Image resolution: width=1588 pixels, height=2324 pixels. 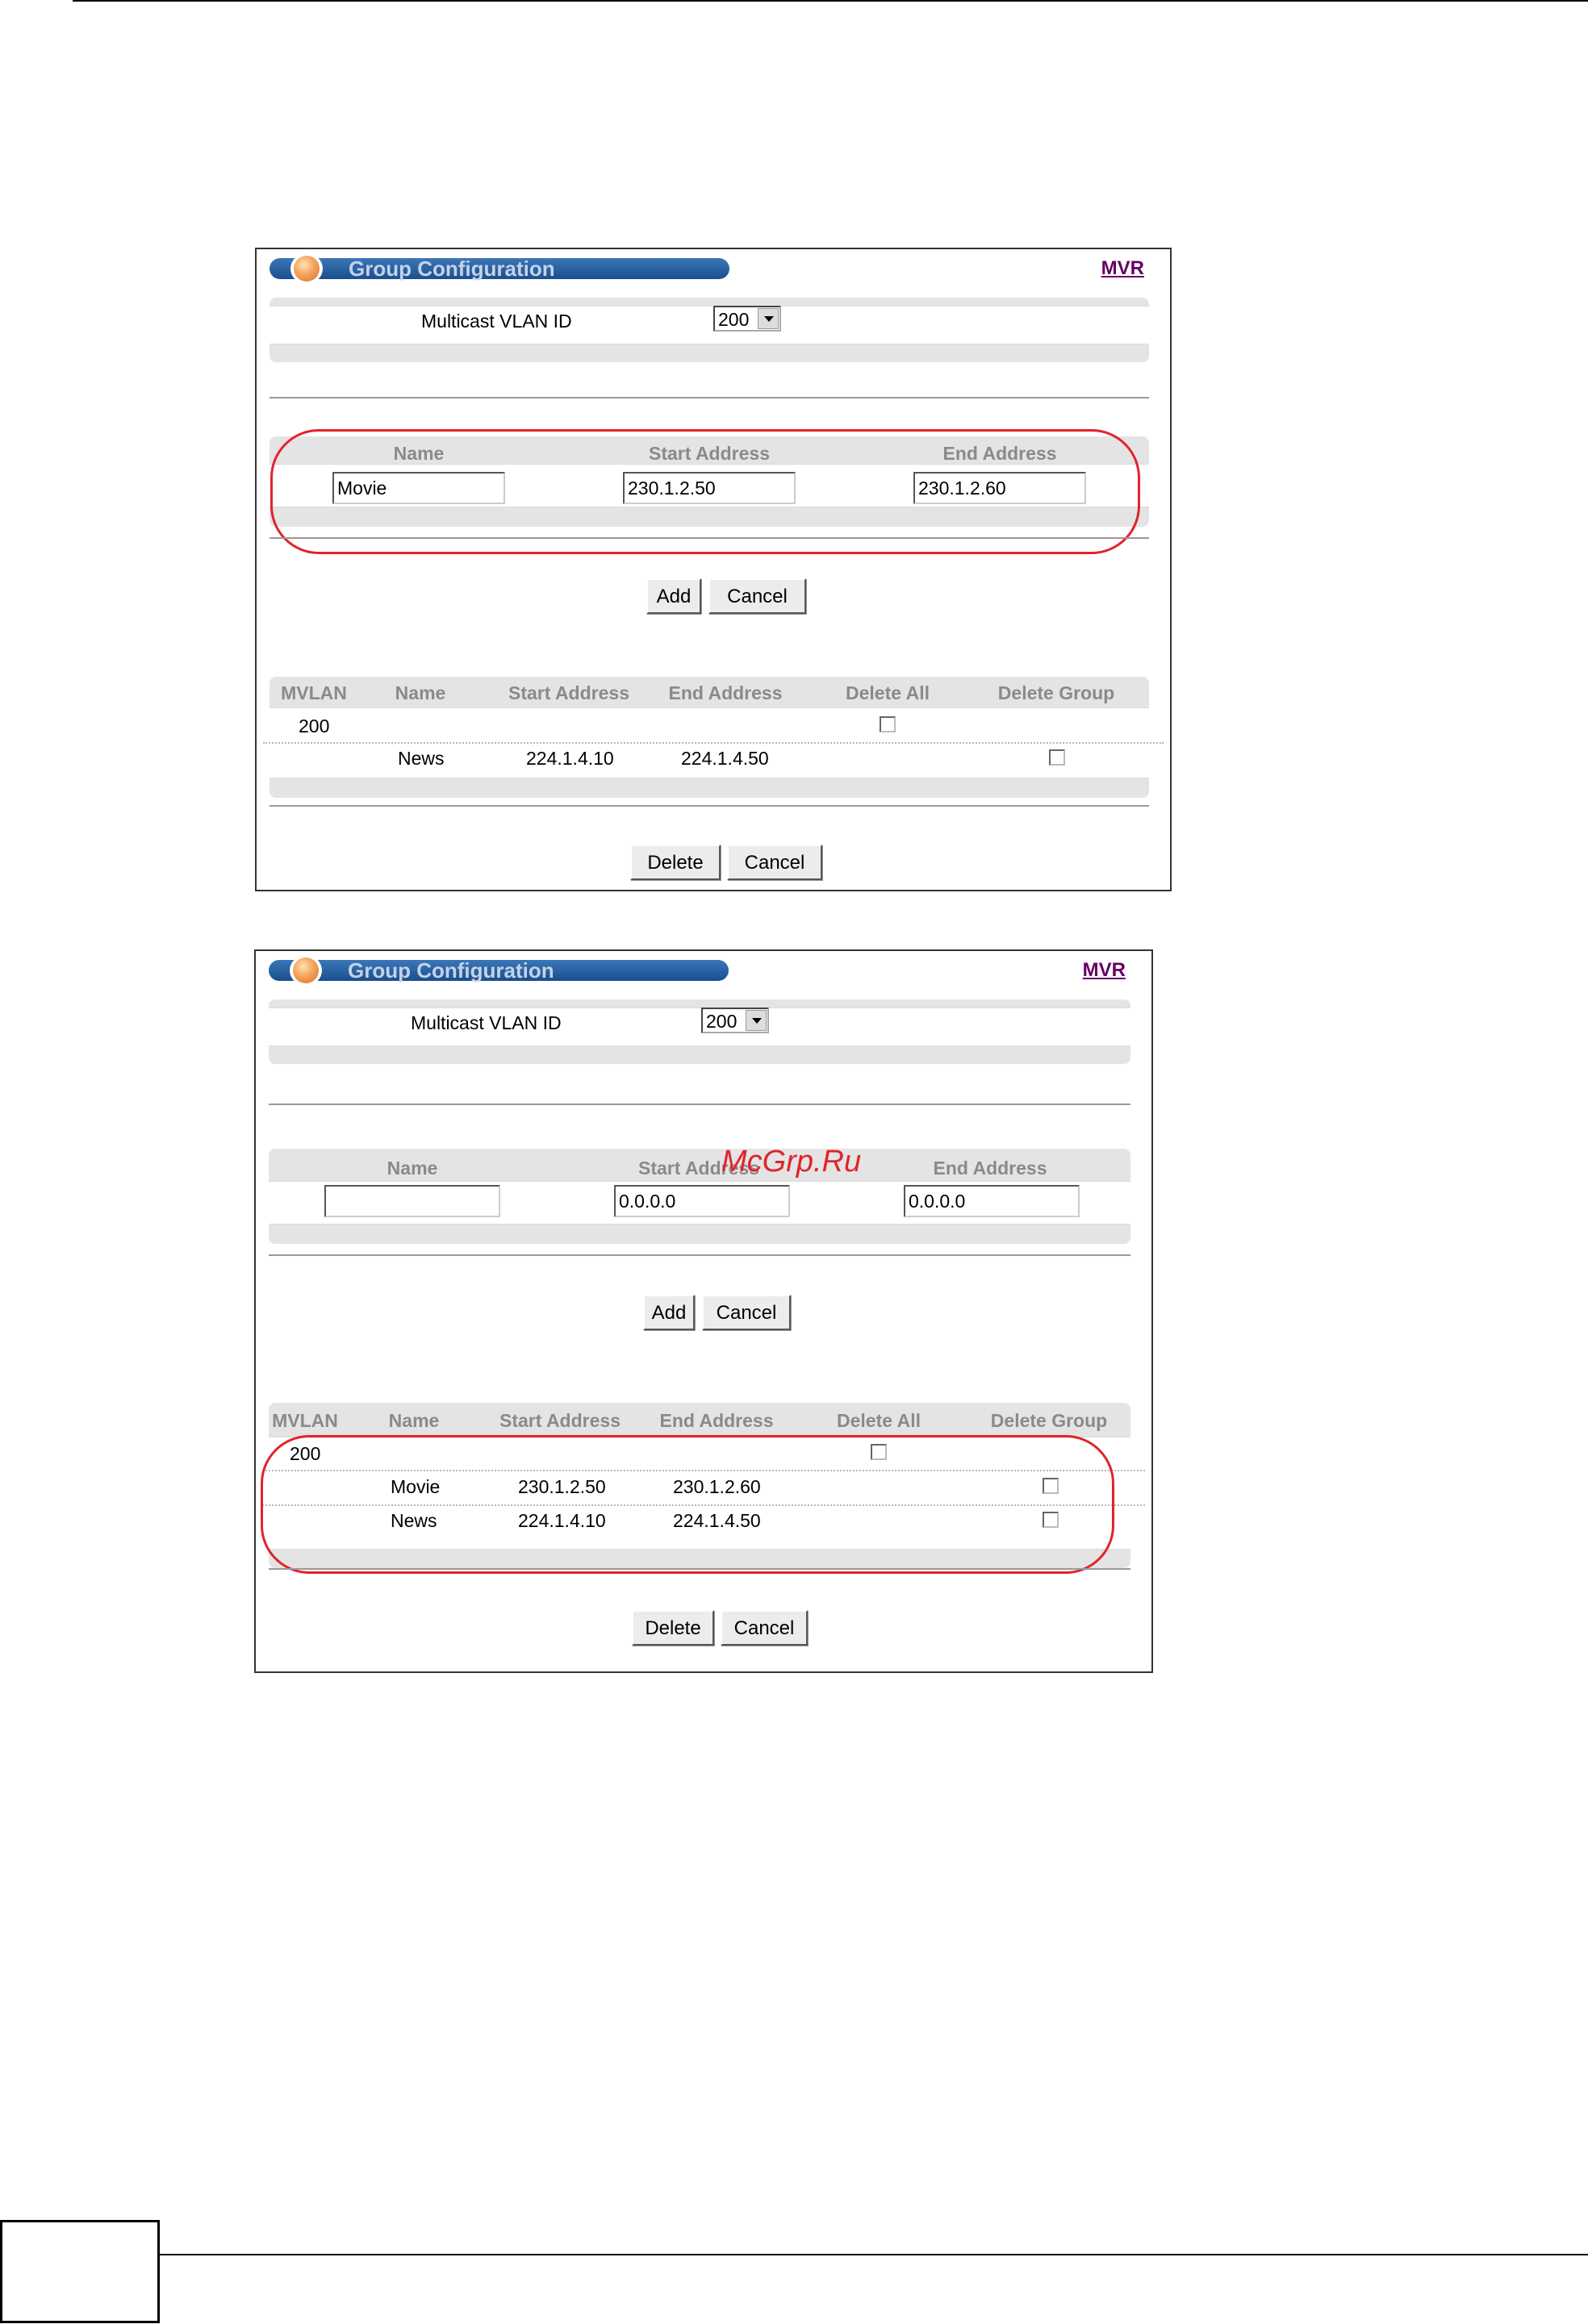 What do you see at coordinates (412, 1201) in the screenshot?
I see `name-input` at bounding box center [412, 1201].